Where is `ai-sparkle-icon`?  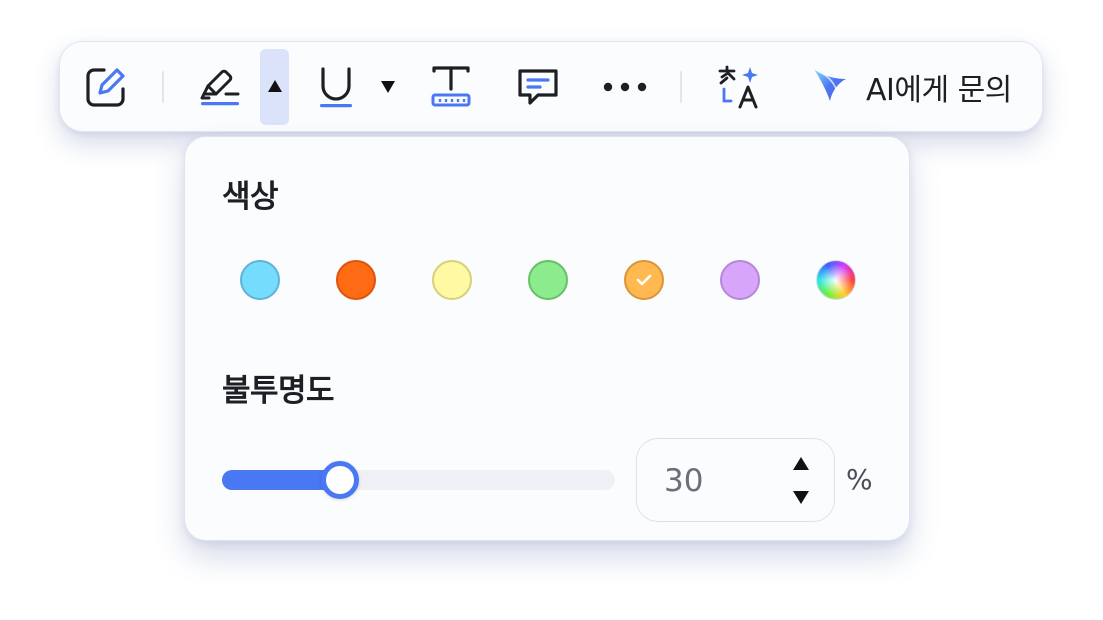 ai-sparkle-icon is located at coordinates (830, 87).